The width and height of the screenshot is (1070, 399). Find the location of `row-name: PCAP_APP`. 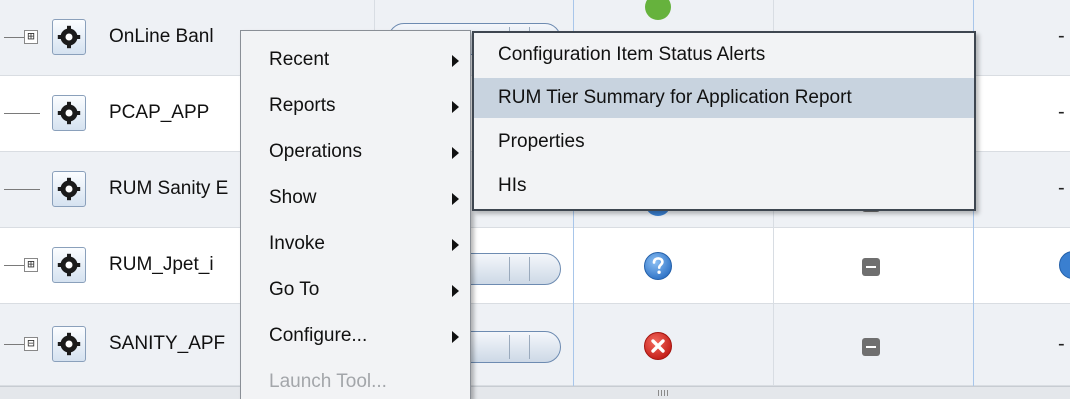

row-name: PCAP_APP is located at coordinates (159, 113).